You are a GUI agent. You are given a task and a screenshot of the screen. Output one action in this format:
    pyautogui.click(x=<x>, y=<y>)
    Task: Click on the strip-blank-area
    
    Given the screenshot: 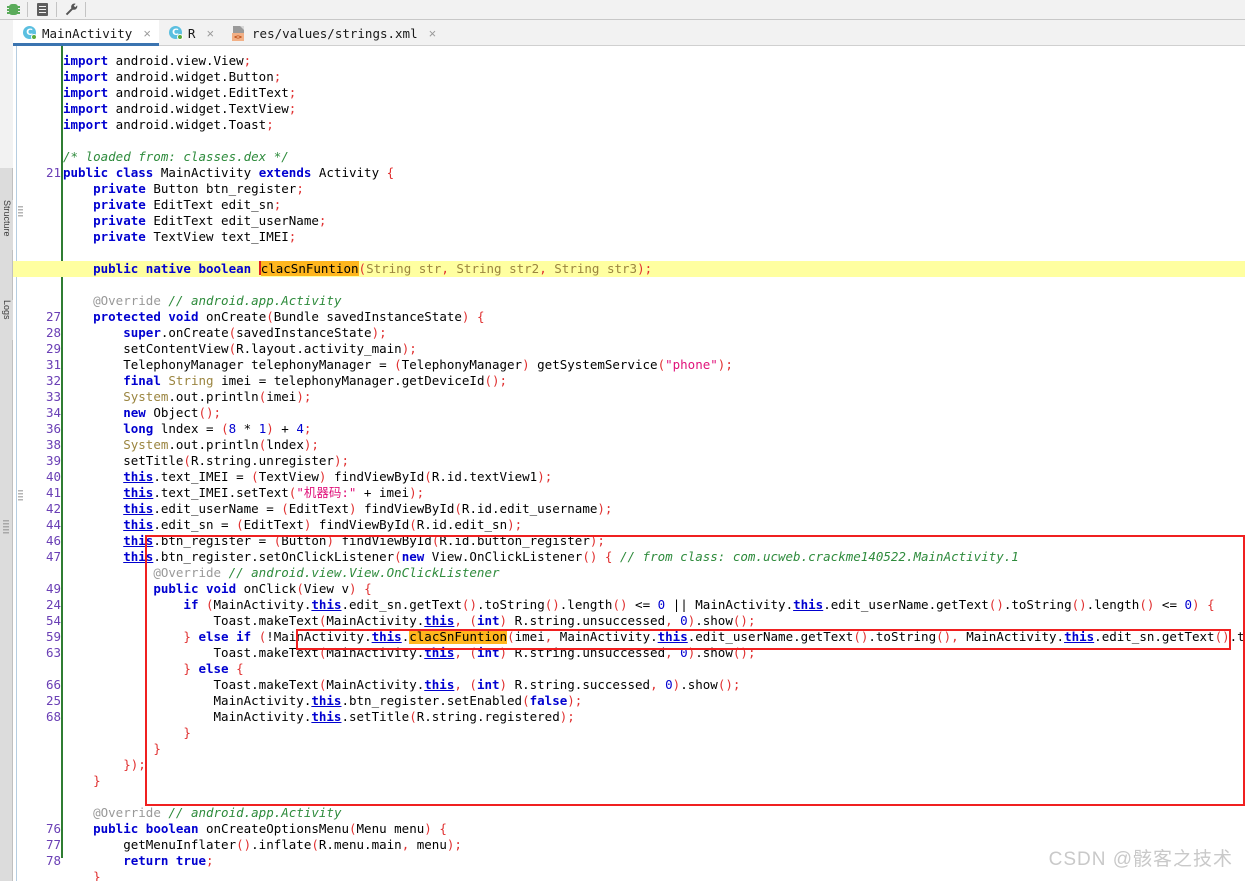 What is the action you would take?
    pyautogui.click(x=6, y=94)
    